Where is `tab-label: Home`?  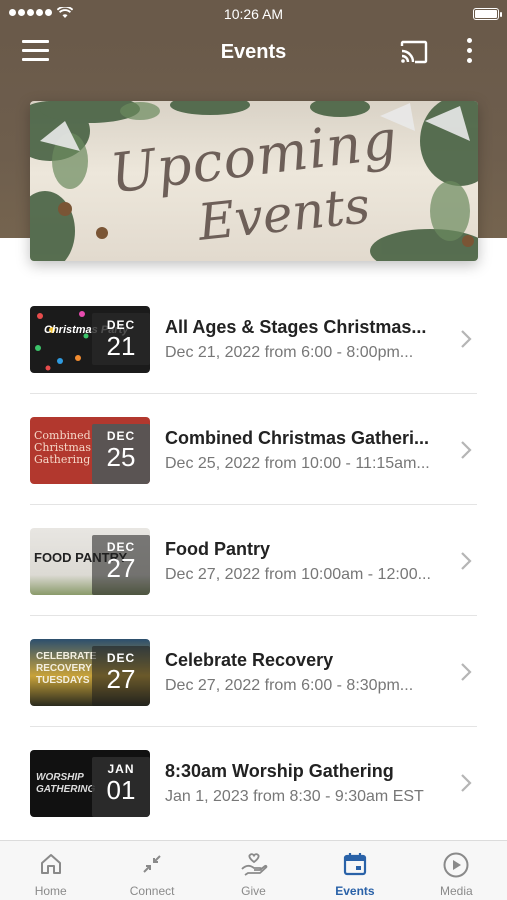
tab-label: Home is located at coordinates (50, 891).